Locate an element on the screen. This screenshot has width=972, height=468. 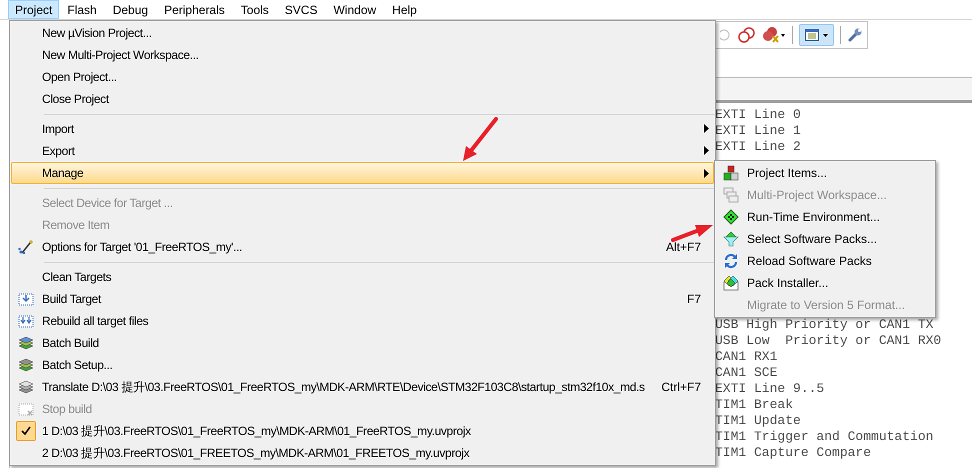
windows-icon is located at coordinates (731, 195).